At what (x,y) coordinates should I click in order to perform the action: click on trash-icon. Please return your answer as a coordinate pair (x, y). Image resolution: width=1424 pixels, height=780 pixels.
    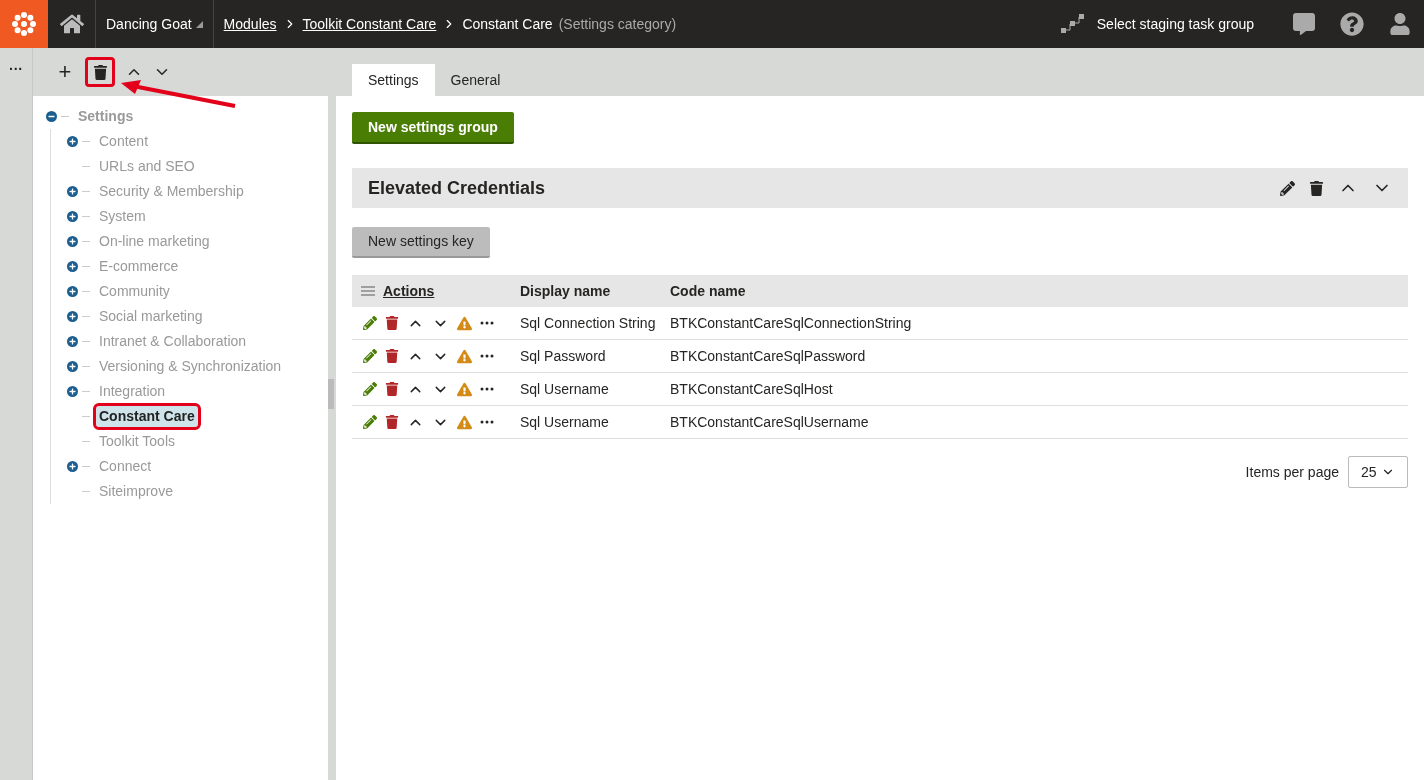
    Looking at the image, I should click on (100, 72).